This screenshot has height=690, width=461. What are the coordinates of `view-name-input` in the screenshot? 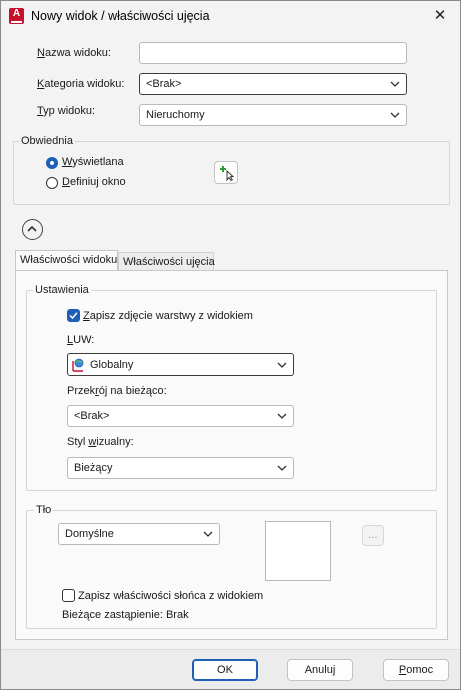 It's located at (273, 53).